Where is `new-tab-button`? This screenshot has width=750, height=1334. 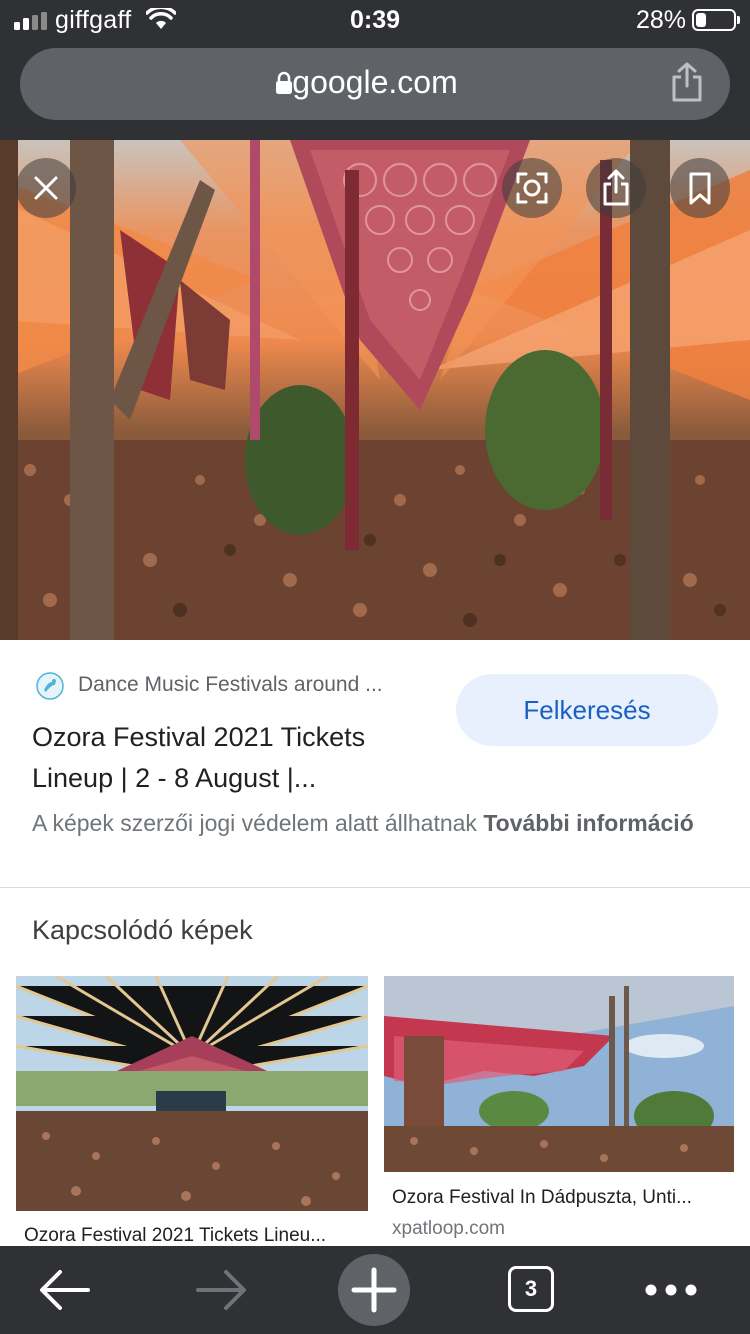
new-tab-button is located at coordinates (374, 1290).